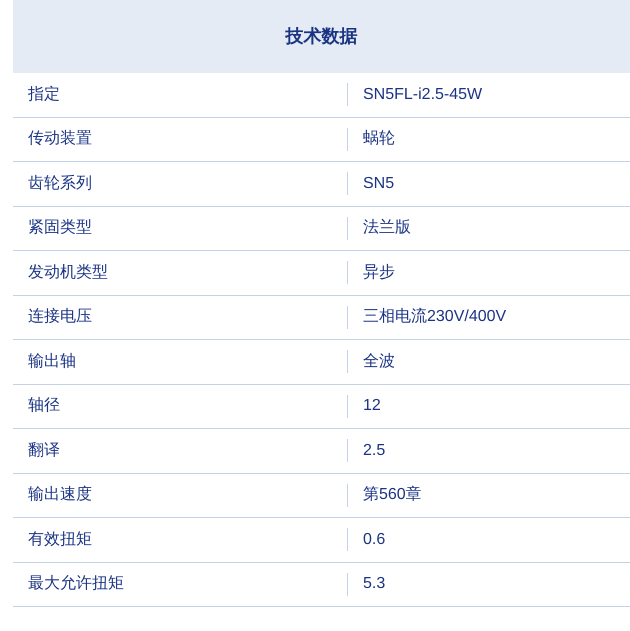 Image resolution: width=630 pixels, height=631 pixels. I want to click on table-title: 技术数据, so click(322, 36).